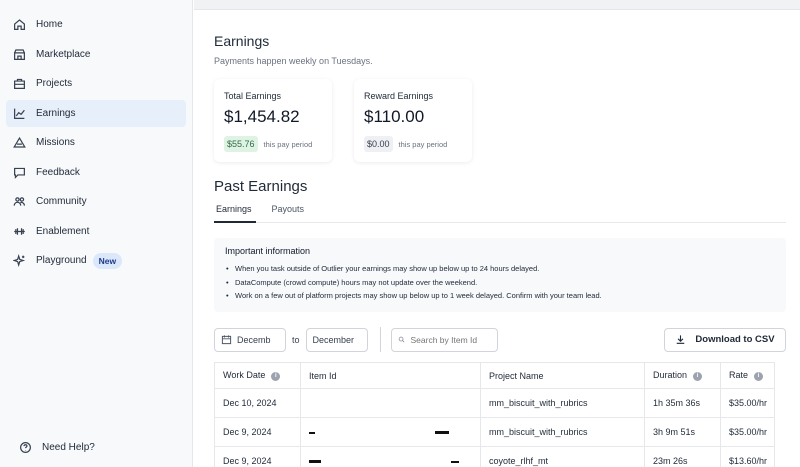 The width and height of the screenshot is (800, 467). I want to click on download-csv-button: Download to CSV, so click(725, 339).